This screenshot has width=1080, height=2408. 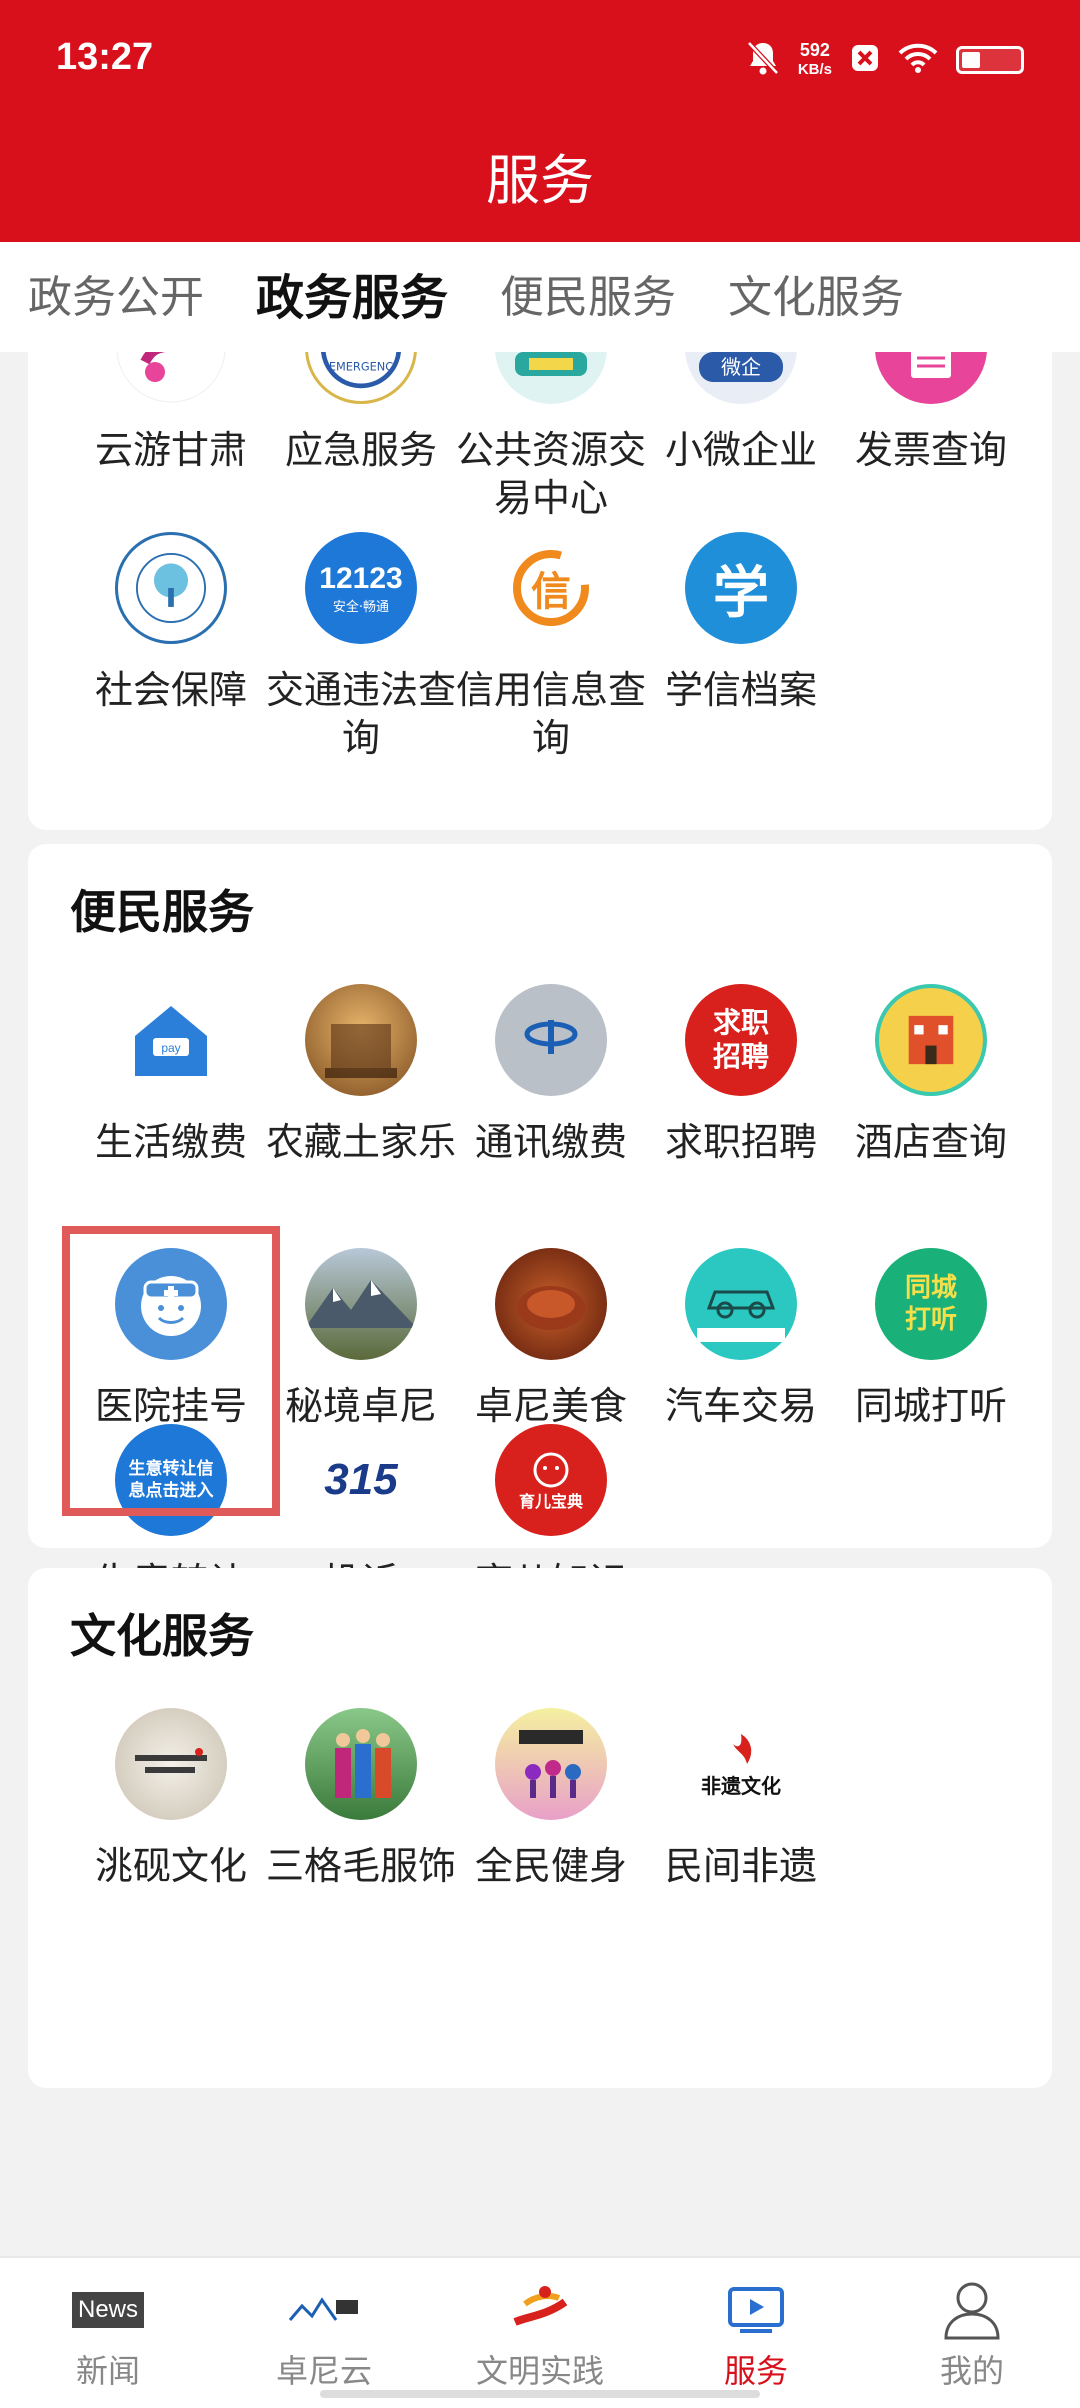 I want to click on service-item-credit: 信 信用信息查询, so click(x=551, y=647).